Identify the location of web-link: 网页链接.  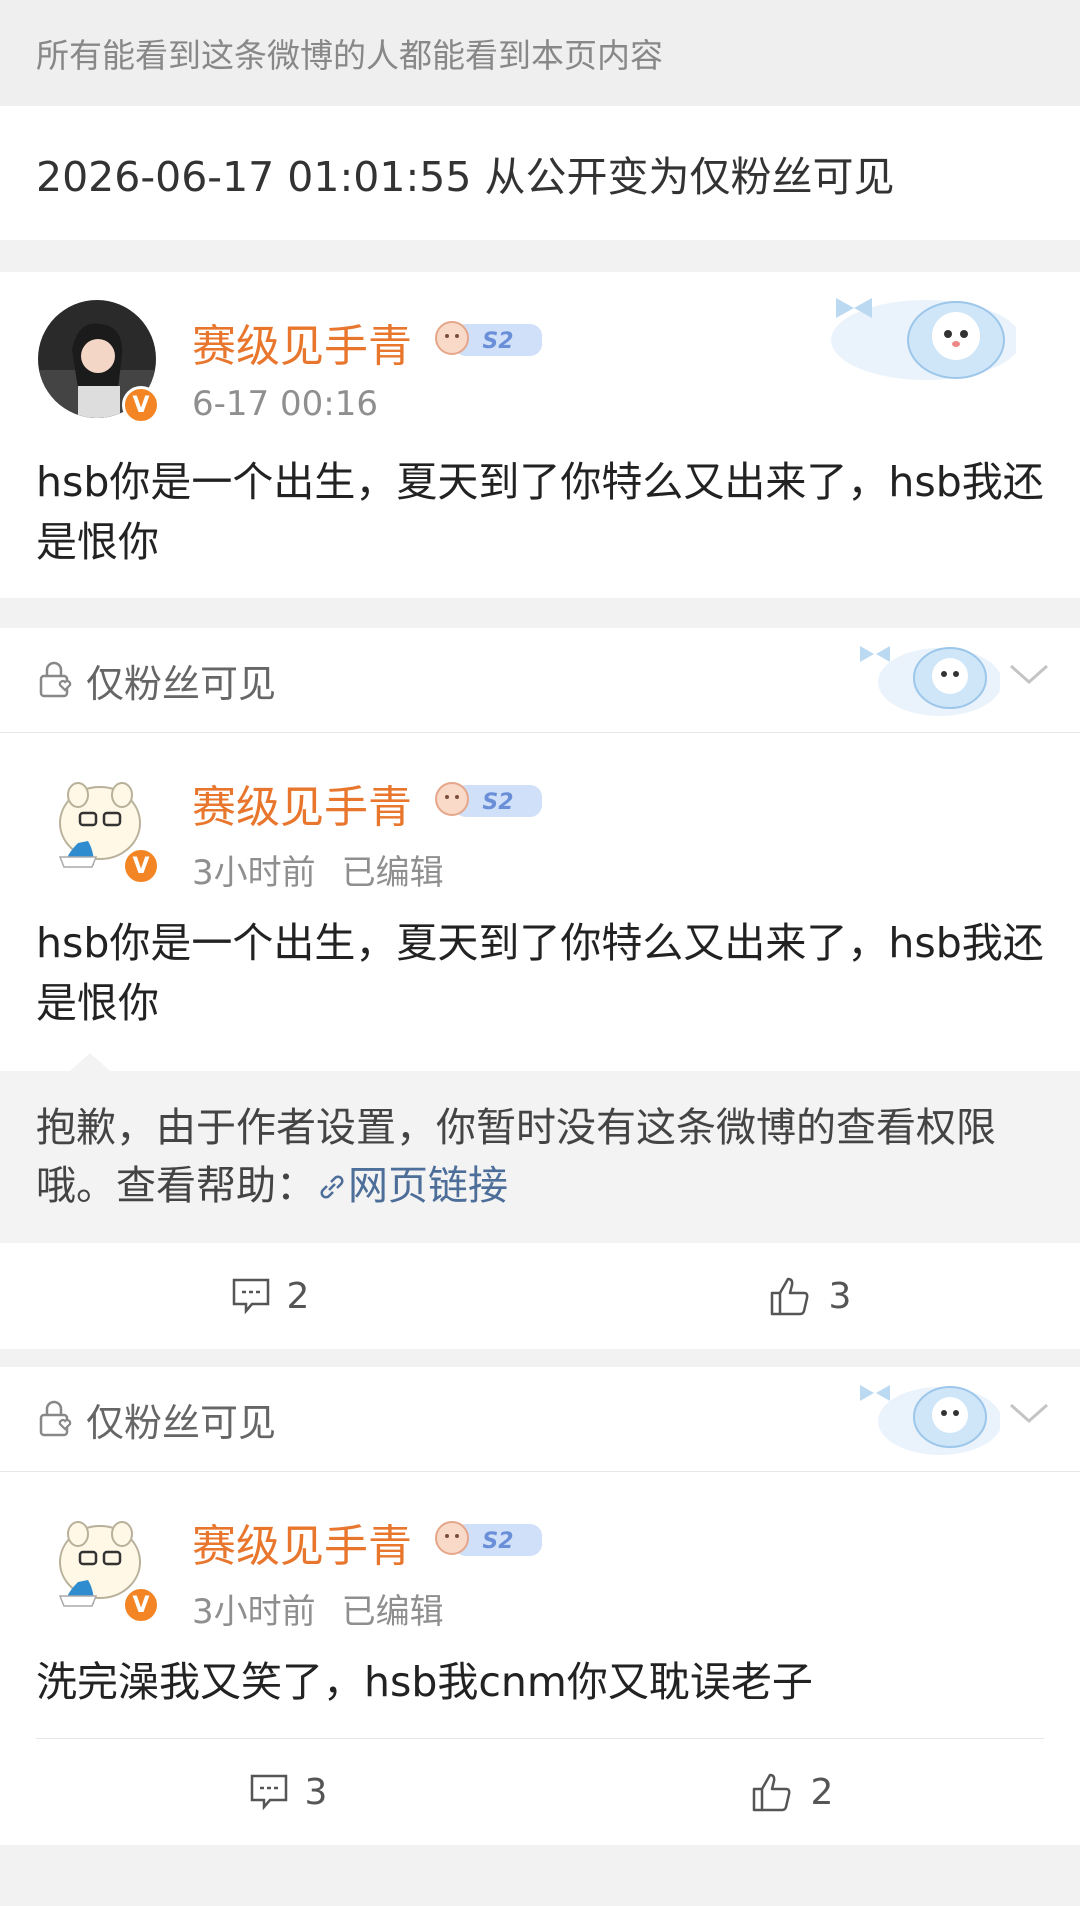
(412, 1186).